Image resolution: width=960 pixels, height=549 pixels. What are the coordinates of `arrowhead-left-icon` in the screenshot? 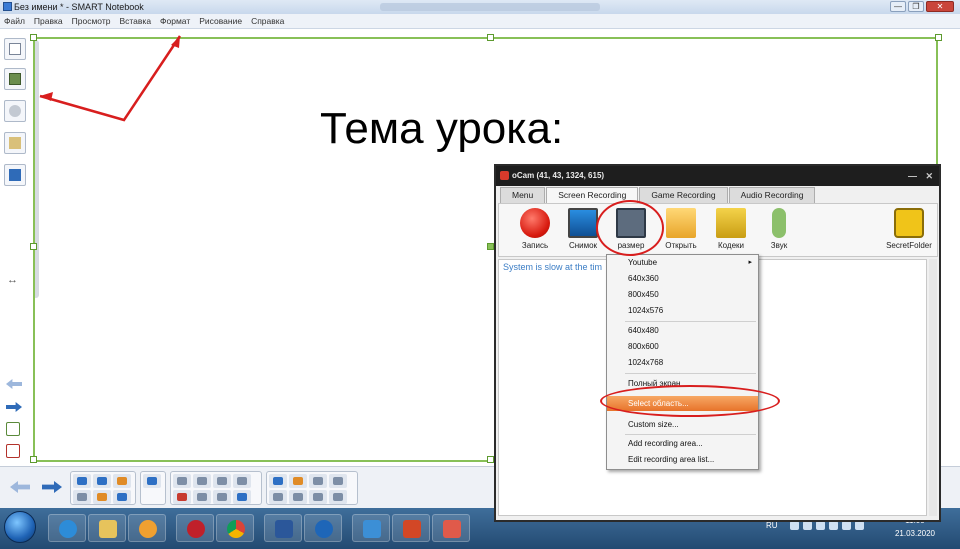 It's located at (46, 96).